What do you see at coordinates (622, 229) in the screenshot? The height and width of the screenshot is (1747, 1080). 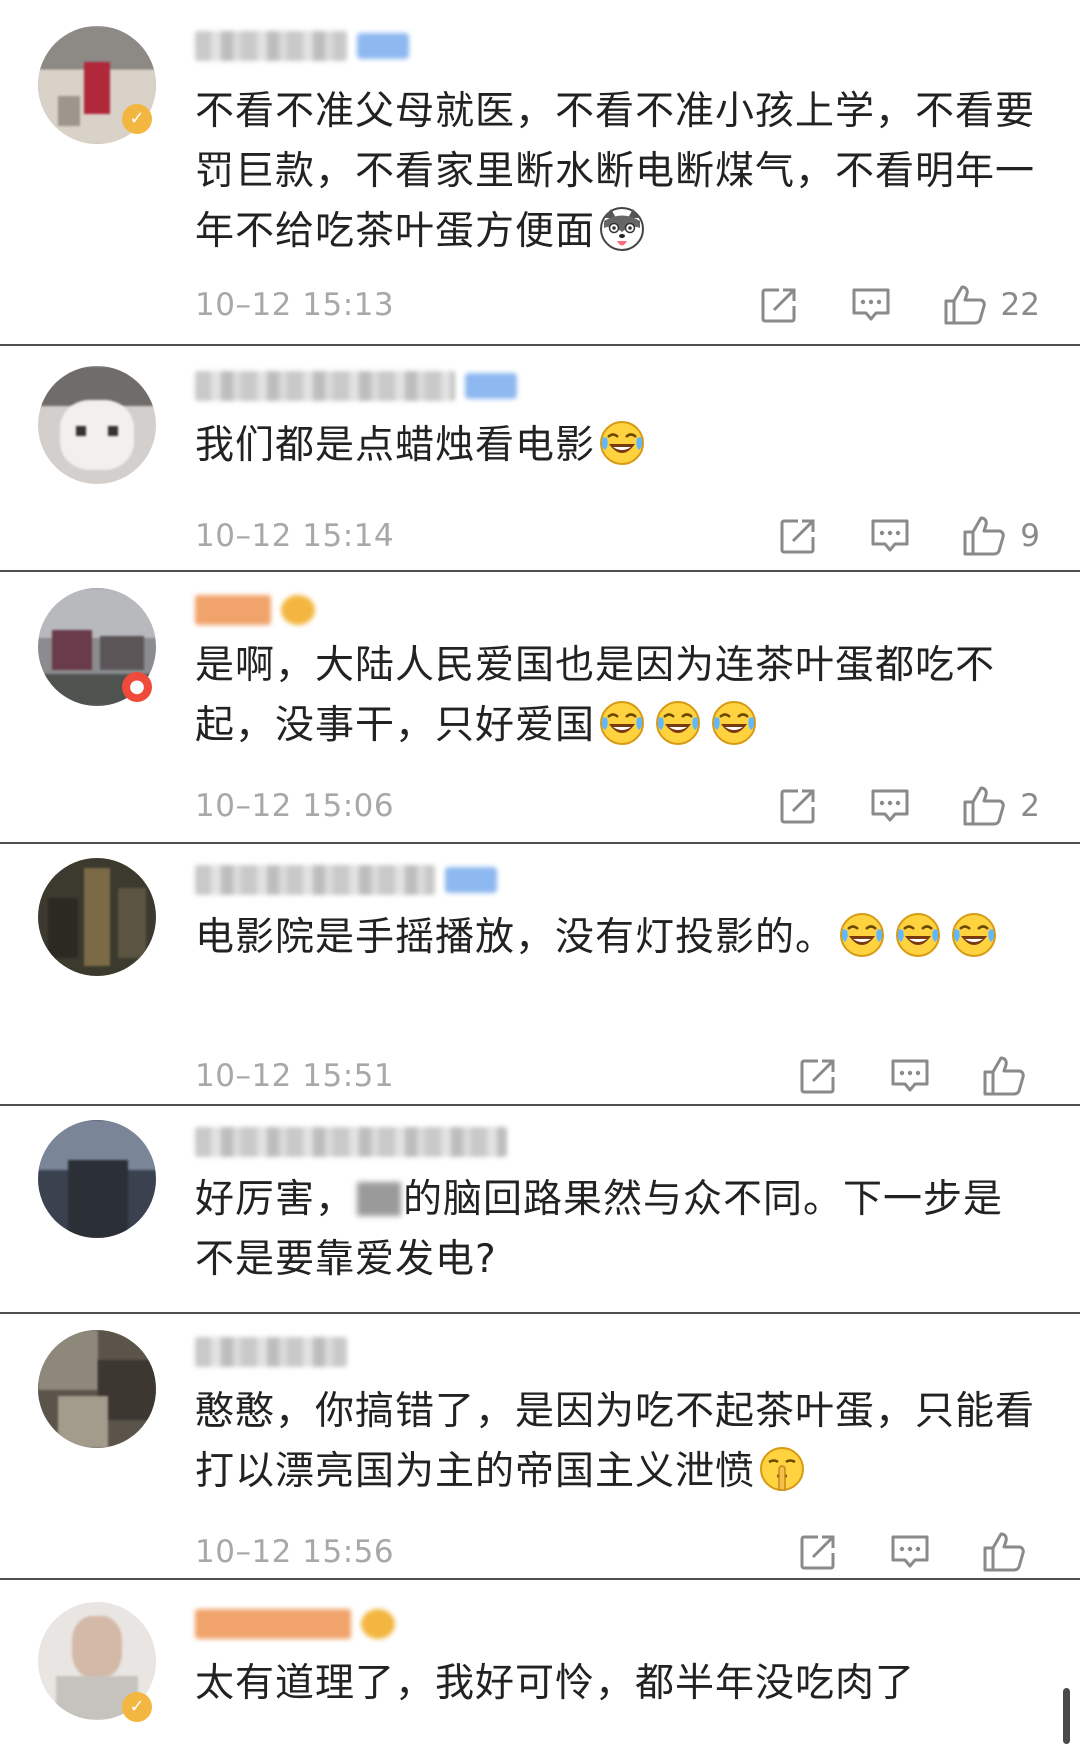 I see `husky-dog-emoji-icon` at bounding box center [622, 229].